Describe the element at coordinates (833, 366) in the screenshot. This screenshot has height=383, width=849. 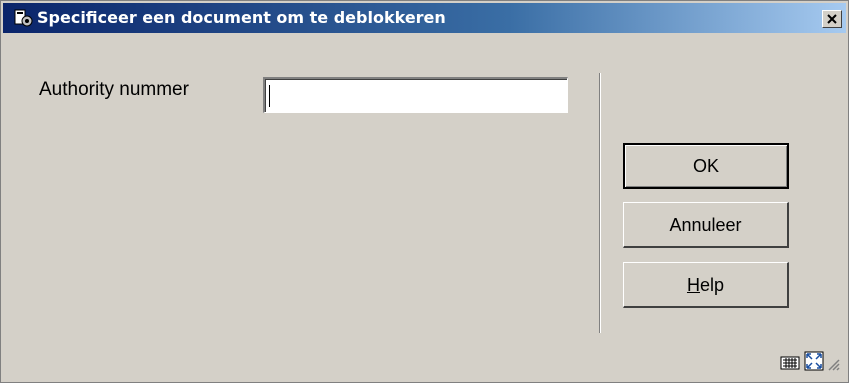
I see `resize-grip-icon` at that location.